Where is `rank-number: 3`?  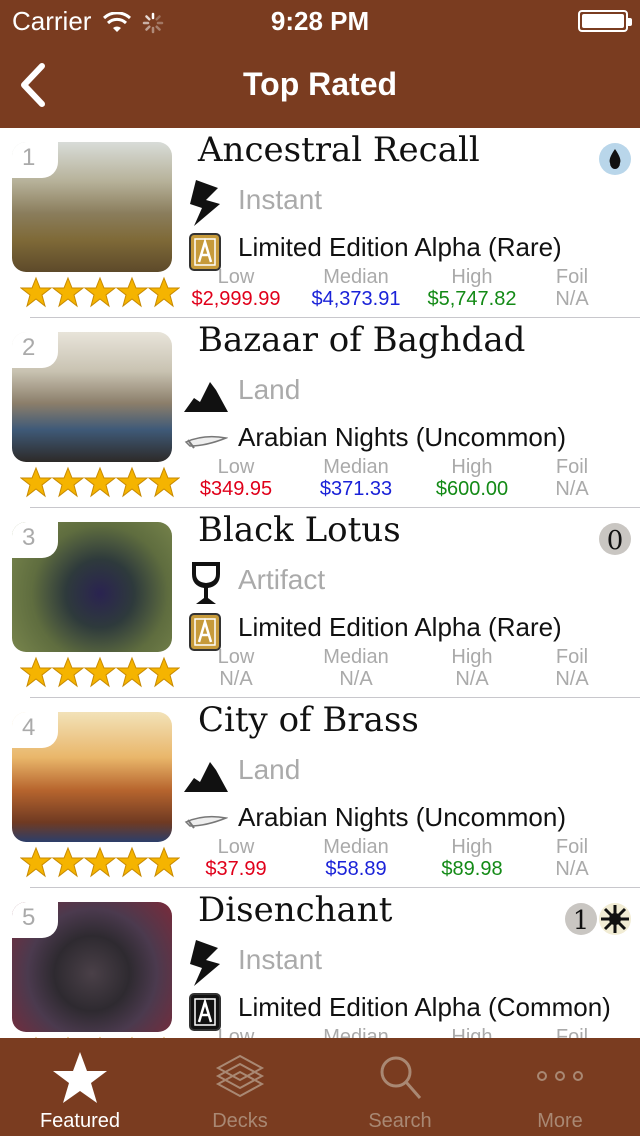 rank-number: 3 is located at coordinates (35, 540).